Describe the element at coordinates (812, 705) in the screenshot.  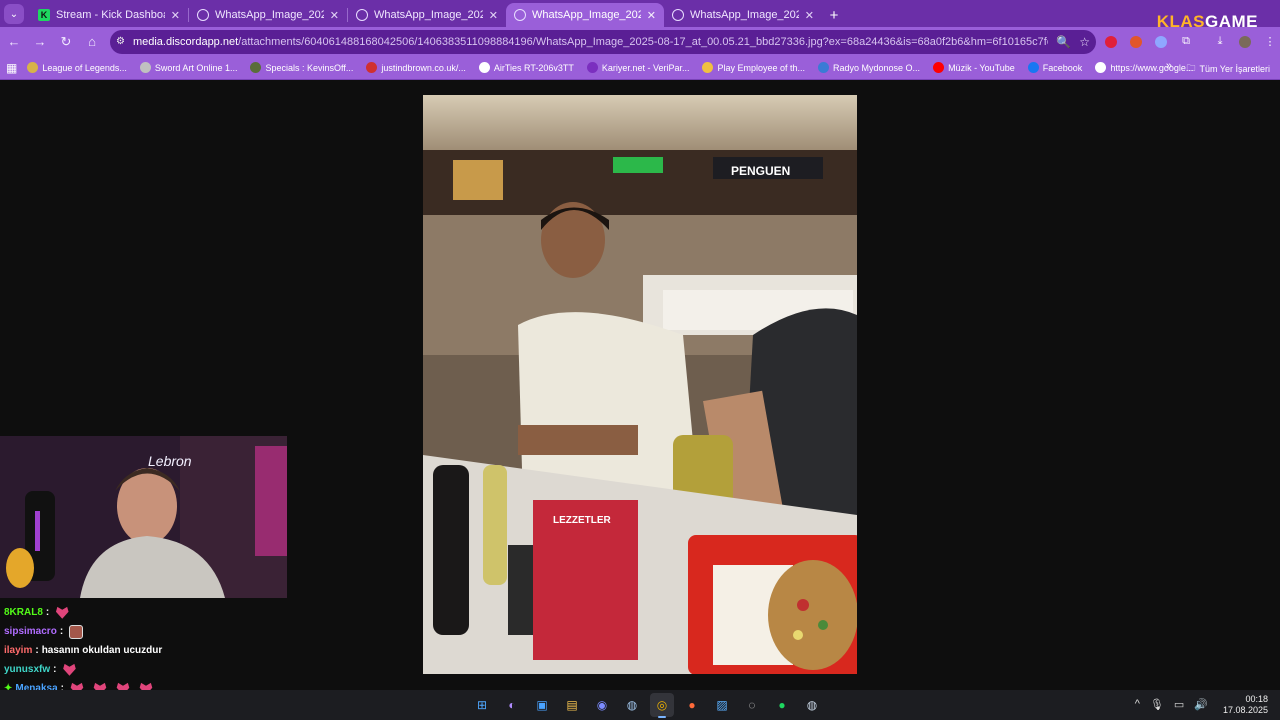
I see `steam-alt-icon: ◍` at that location.